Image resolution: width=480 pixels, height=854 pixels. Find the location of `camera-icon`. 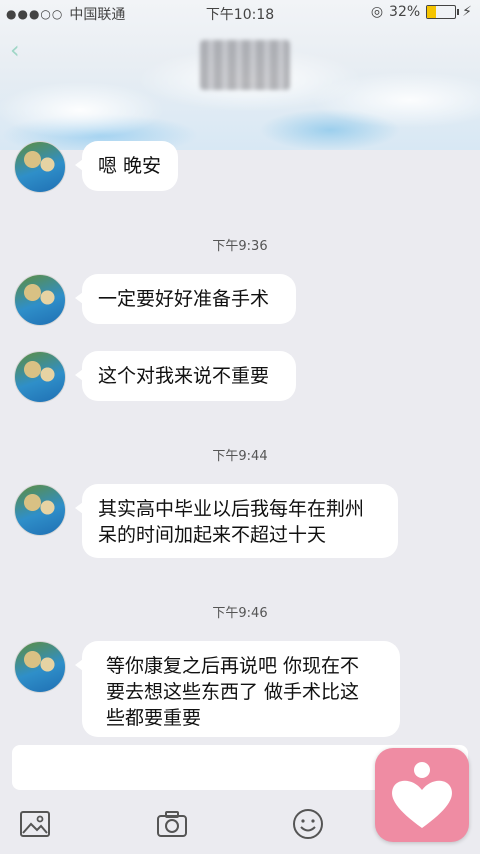

camera-icon is located at coordinates (172, 824).